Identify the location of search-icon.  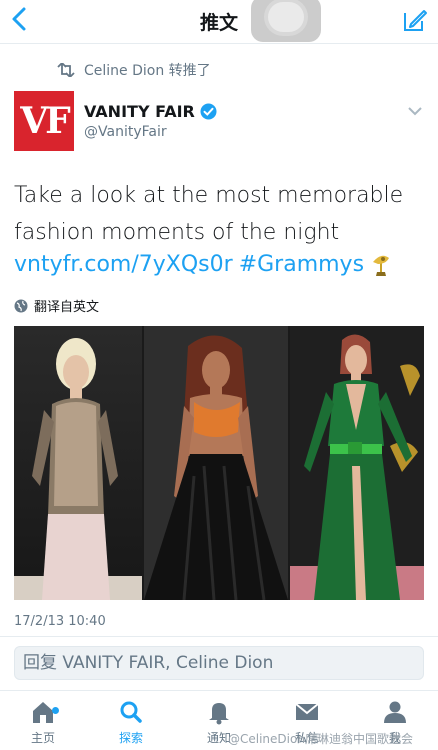
(131, 712).